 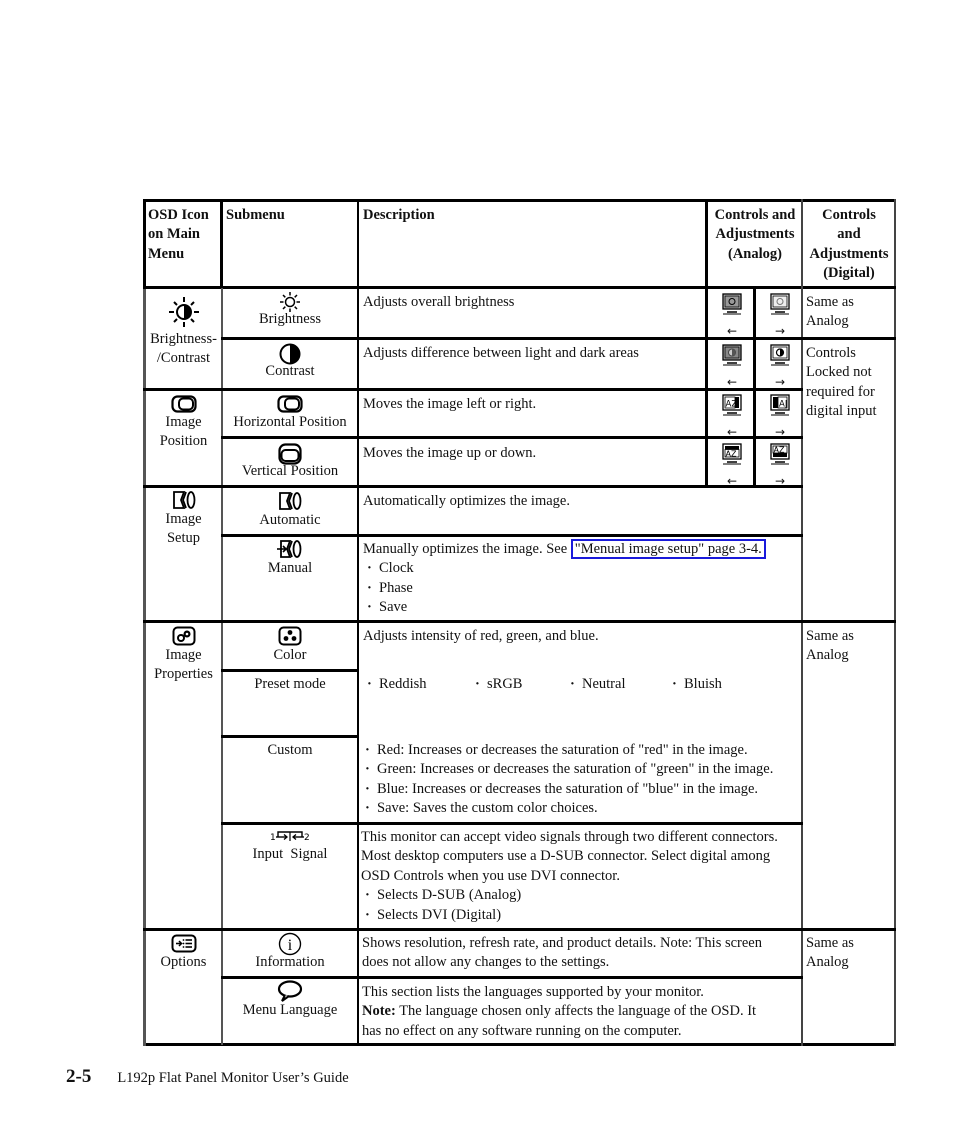 What do you see at coordinates (290, 520) in the screenshot?
I see `submenu-label: Automatic` at bounding box center [290, 520].